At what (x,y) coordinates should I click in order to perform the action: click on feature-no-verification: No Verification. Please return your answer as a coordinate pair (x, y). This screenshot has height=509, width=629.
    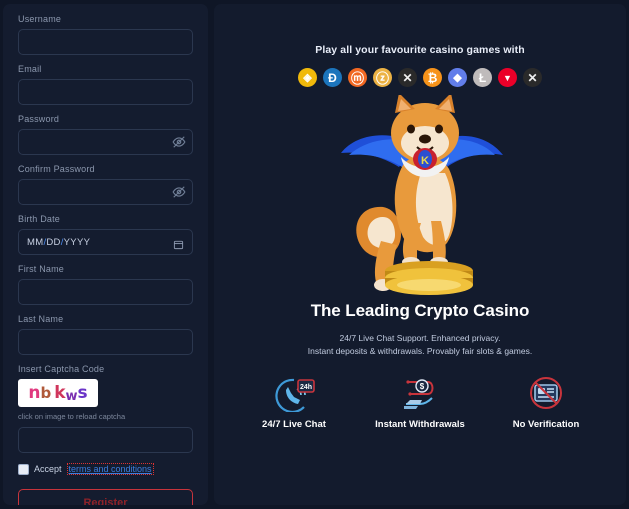
    Looking at the image, I should click on (546, 403).